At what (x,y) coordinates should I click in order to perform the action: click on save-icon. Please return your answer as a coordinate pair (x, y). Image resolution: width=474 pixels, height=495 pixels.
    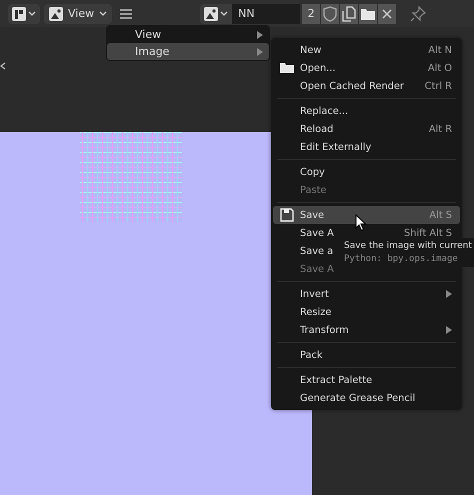
    Looking at the image, I should click on (287, 215).